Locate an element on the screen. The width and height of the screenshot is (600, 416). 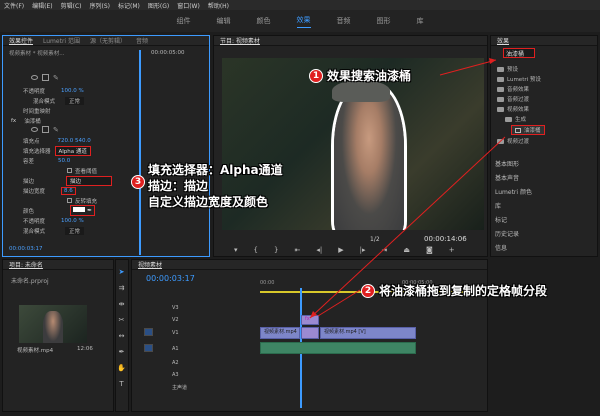
slip-icon: ↔ is located at coordinates (121, 336).